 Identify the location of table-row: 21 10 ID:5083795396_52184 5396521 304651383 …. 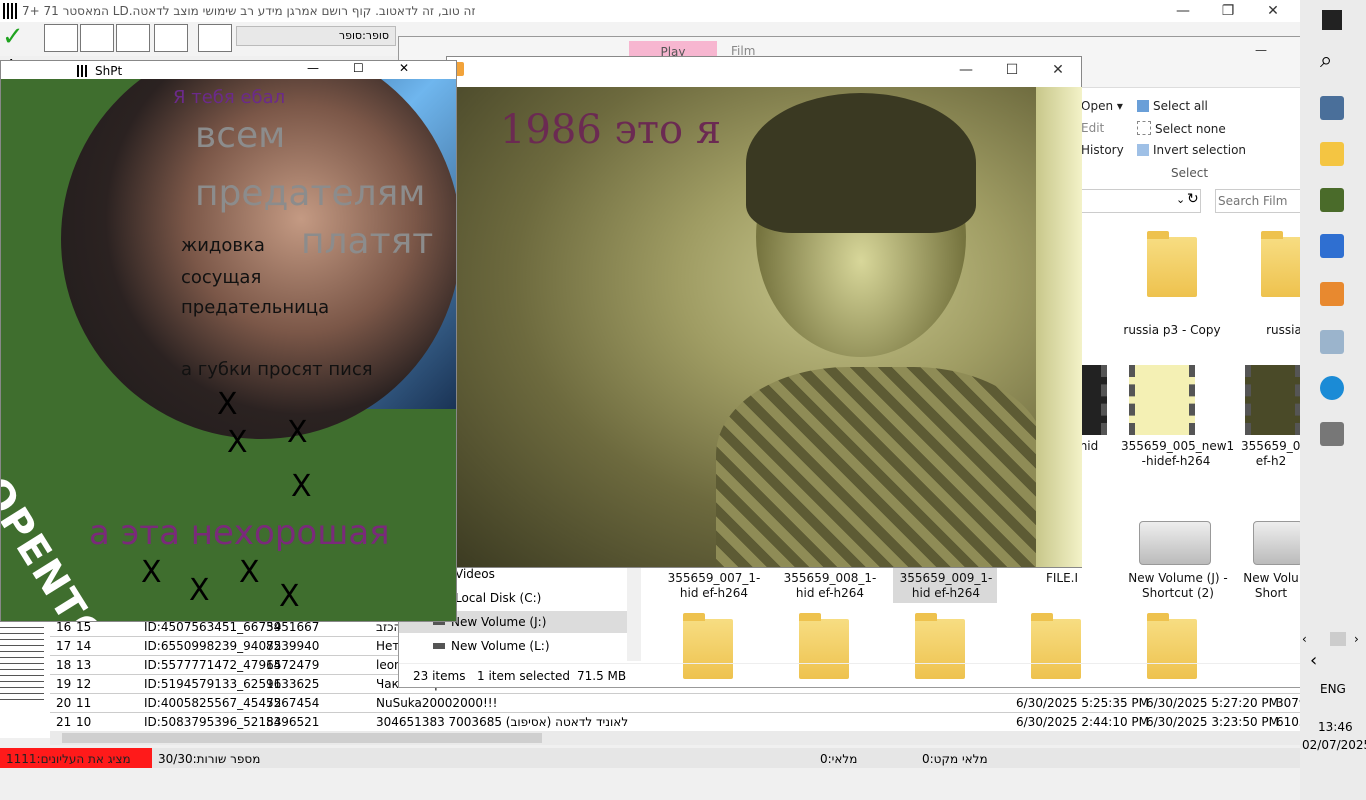
(678, 722).